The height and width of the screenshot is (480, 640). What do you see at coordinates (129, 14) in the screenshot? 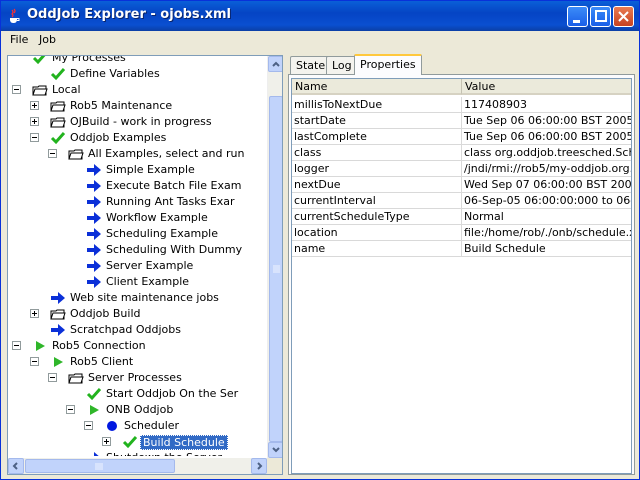
I see `window-title: OddJob Explorer - ojobs.xml` at bounding box center [129, 14].